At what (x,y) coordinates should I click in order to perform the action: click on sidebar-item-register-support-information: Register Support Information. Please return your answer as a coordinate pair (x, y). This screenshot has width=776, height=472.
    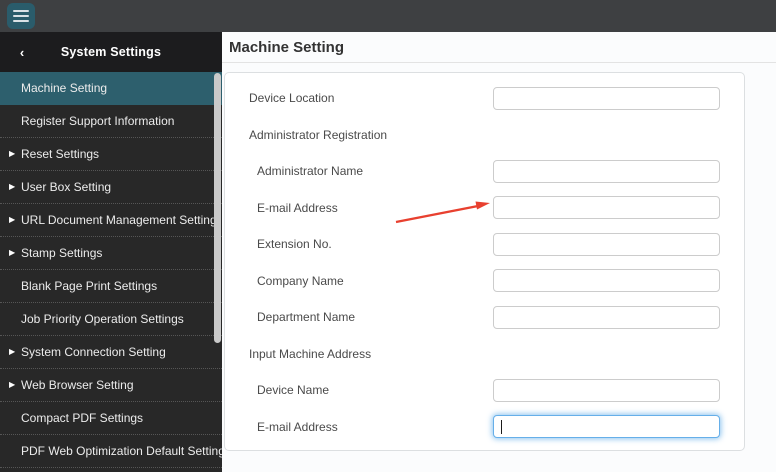
    Looking at the image, I should click on (111, 121).